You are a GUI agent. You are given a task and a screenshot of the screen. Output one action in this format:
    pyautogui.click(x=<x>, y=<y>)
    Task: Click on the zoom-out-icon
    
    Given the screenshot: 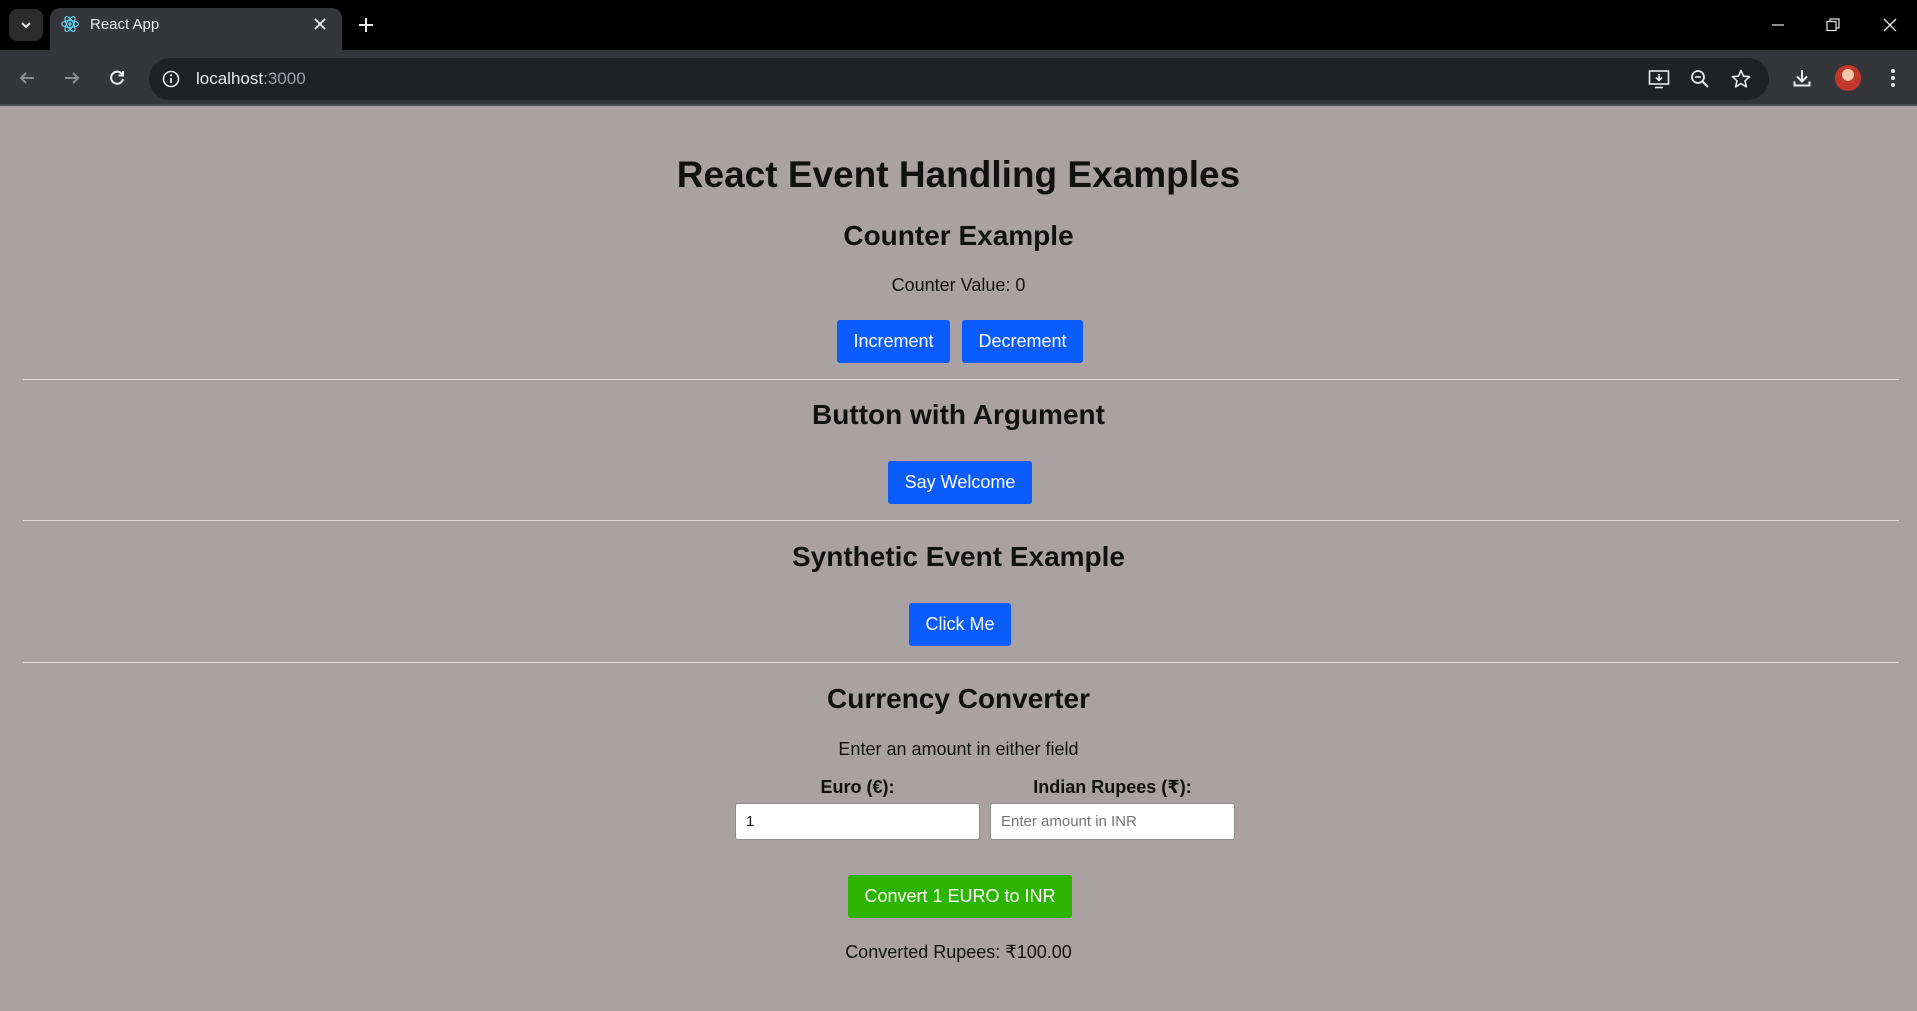 What is the action you would take?
    pyautogui.click(x=1700, y=79)
    